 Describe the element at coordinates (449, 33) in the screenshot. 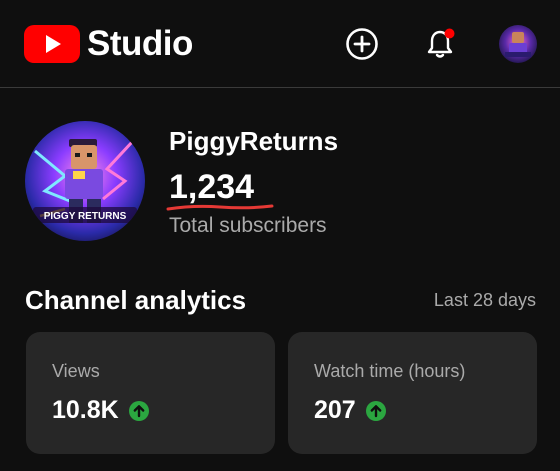

I see `notification-dot` at that location.